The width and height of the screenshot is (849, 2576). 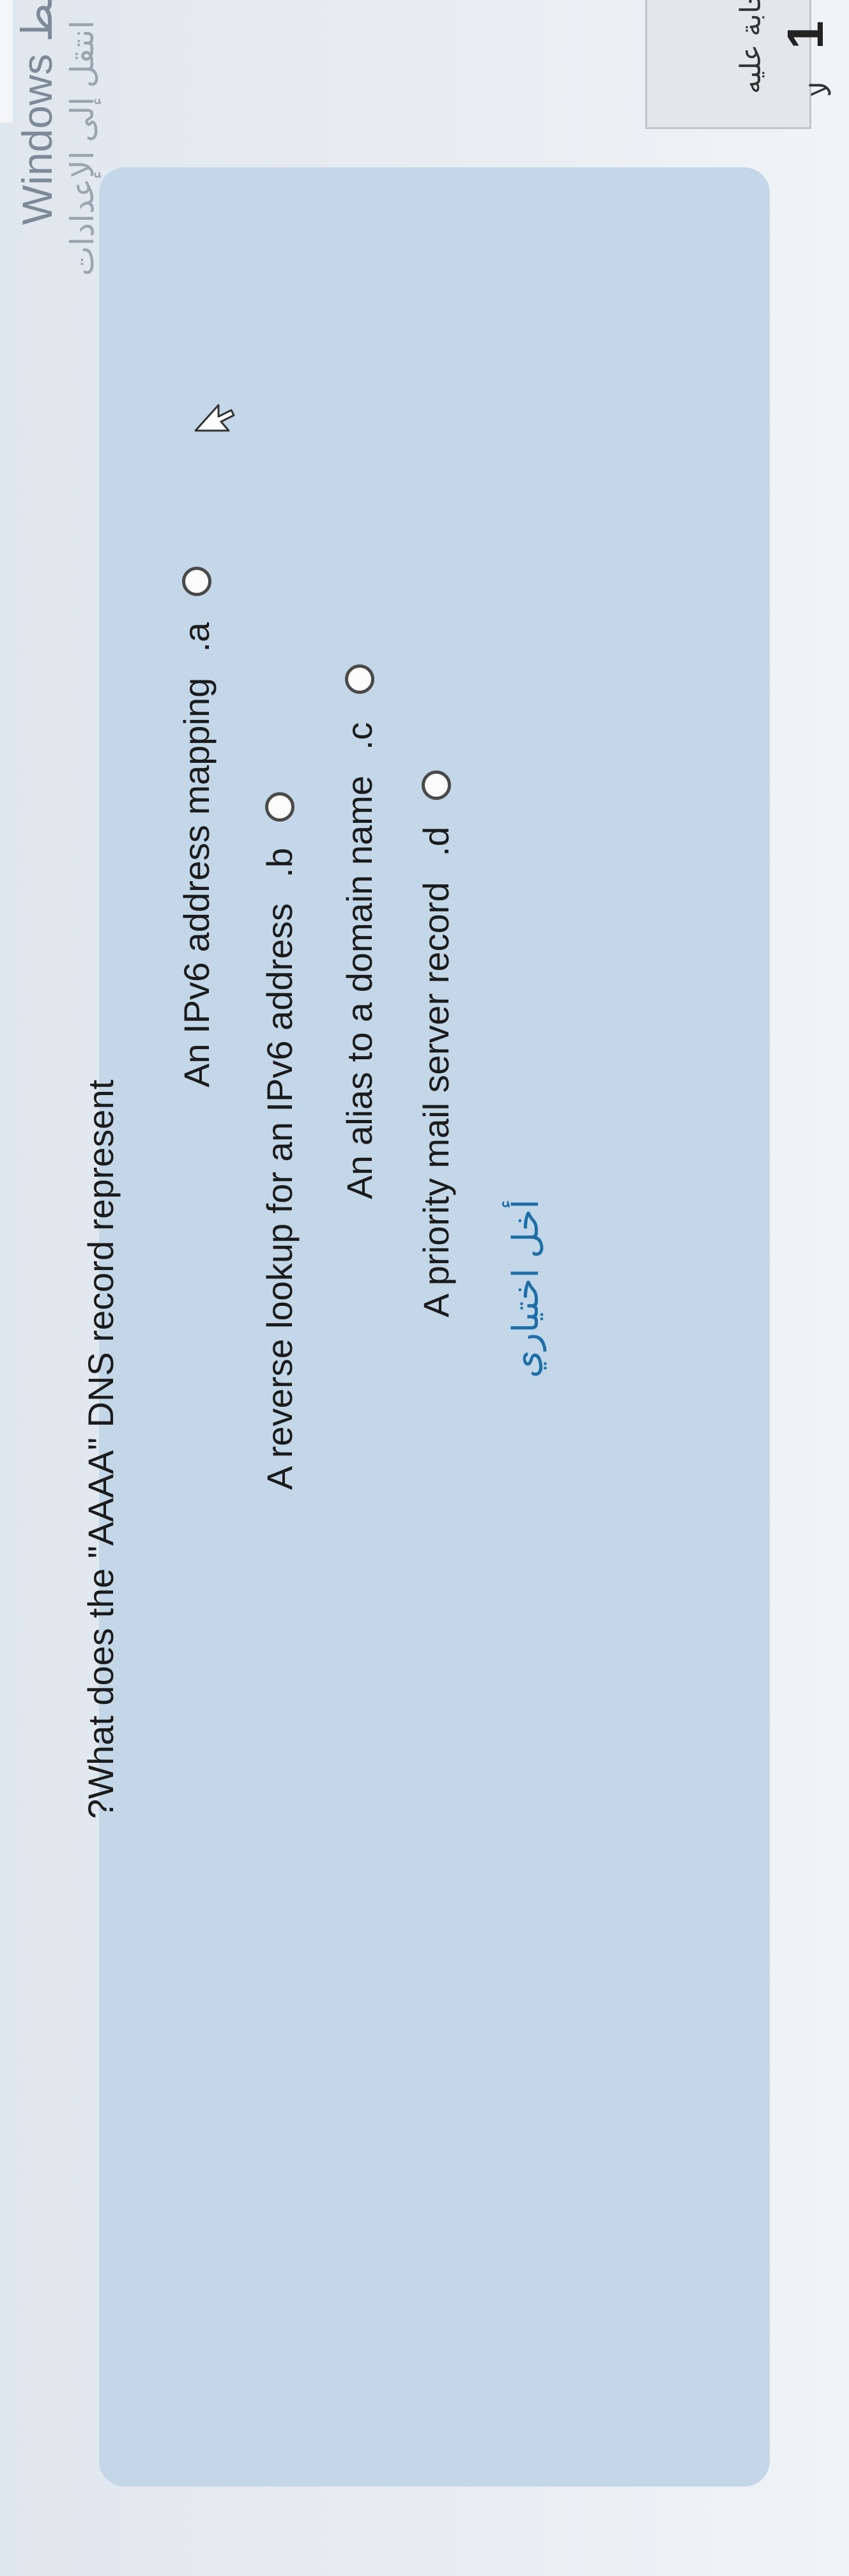 I want to click on option-b-text: A reverse lookup for an IPv6 address, so click(x=279, y=1196).